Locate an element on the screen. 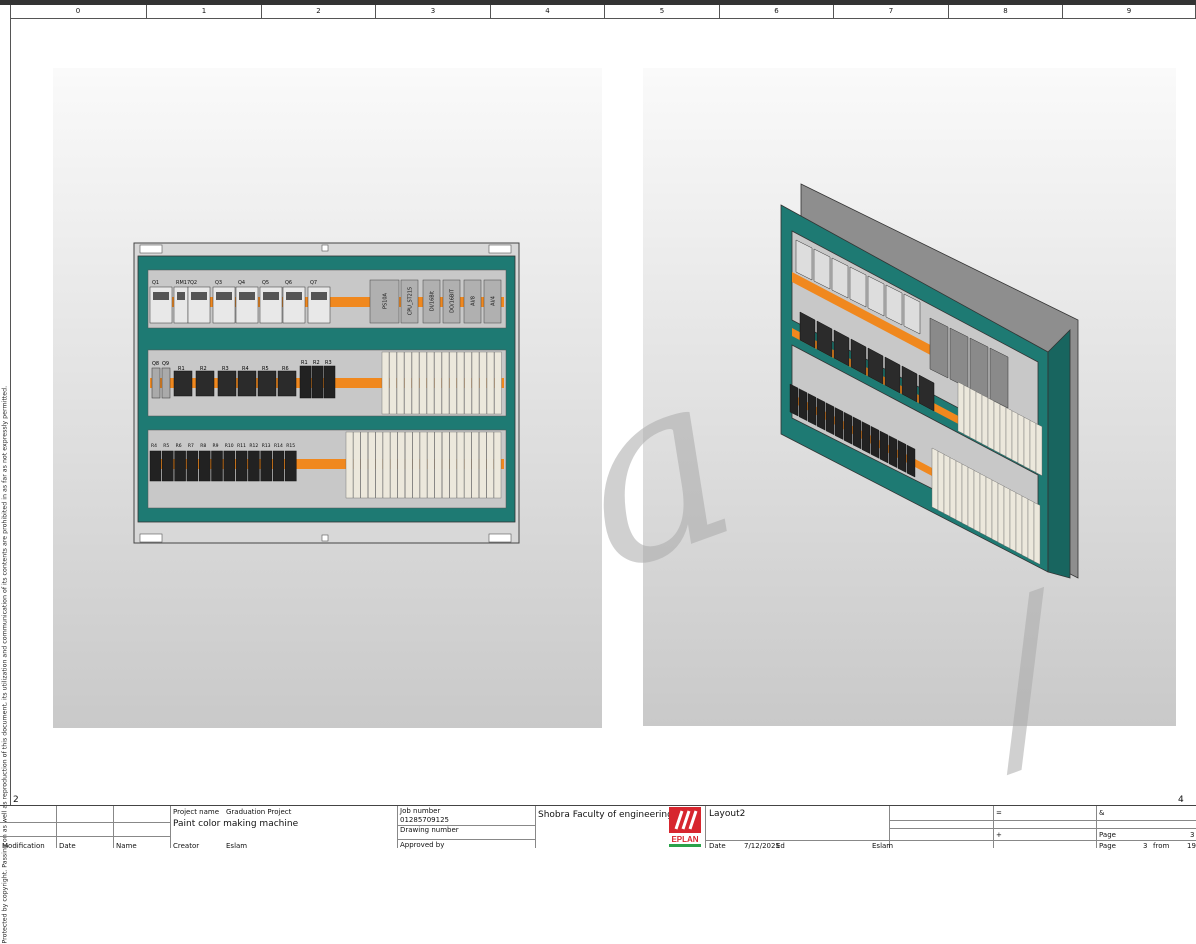 This screenshot has height=944, width=1196. page-value: 3 is located at coordinates (1192, 835).